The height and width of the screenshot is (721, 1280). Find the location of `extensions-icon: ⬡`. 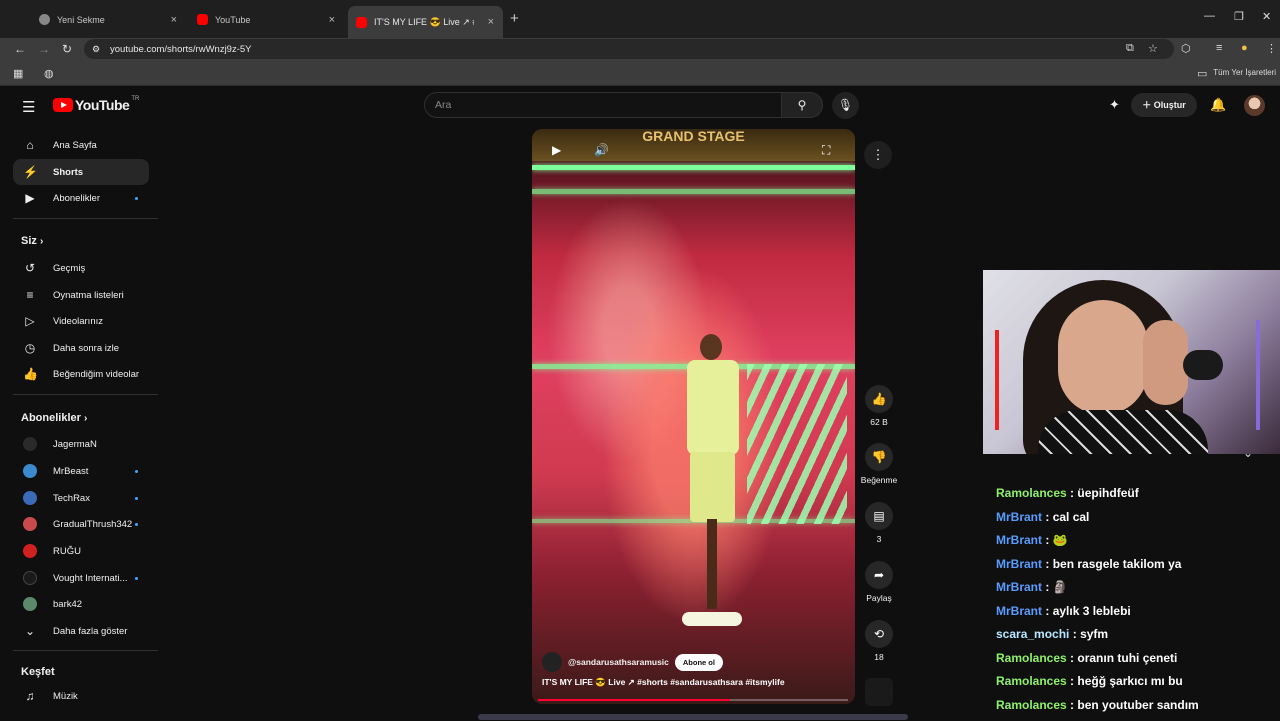

extensions-icon: ⬡ is located at coordinates (1186, 48).